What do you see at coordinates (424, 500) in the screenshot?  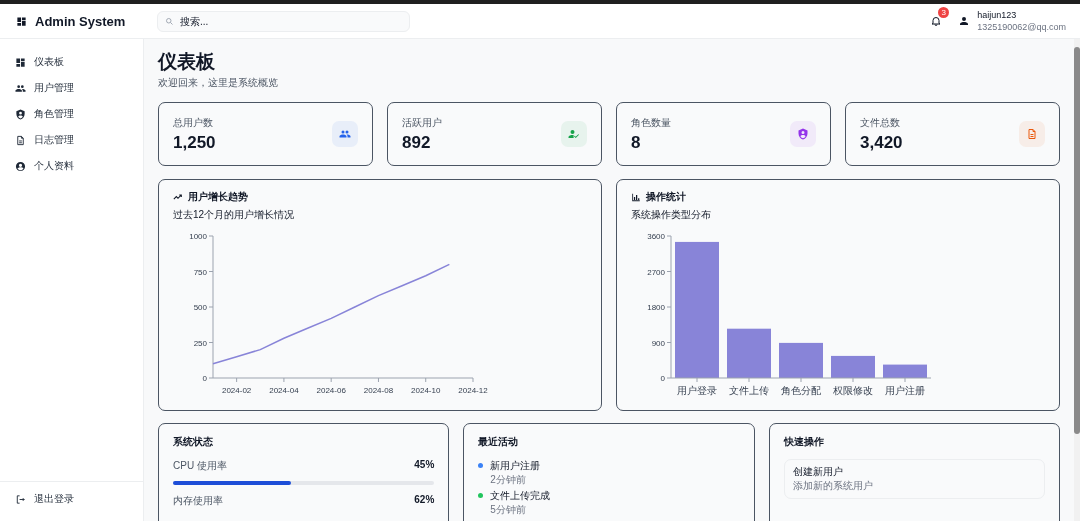 I see `metric-value: 62%` at bounding box center [424, 500].